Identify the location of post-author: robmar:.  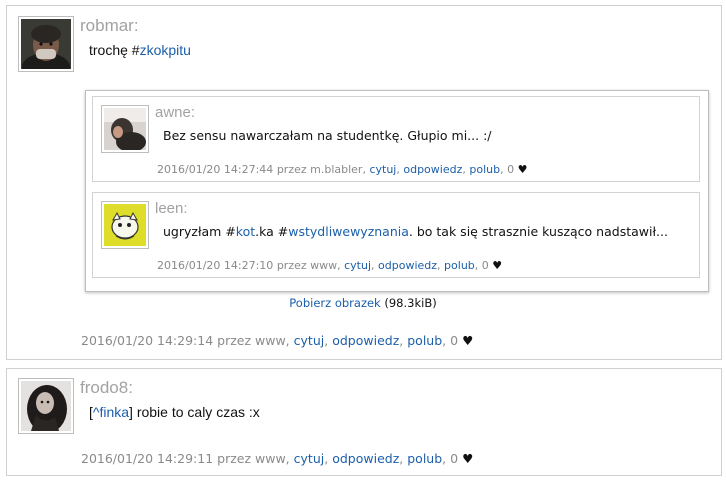
(109, 26).